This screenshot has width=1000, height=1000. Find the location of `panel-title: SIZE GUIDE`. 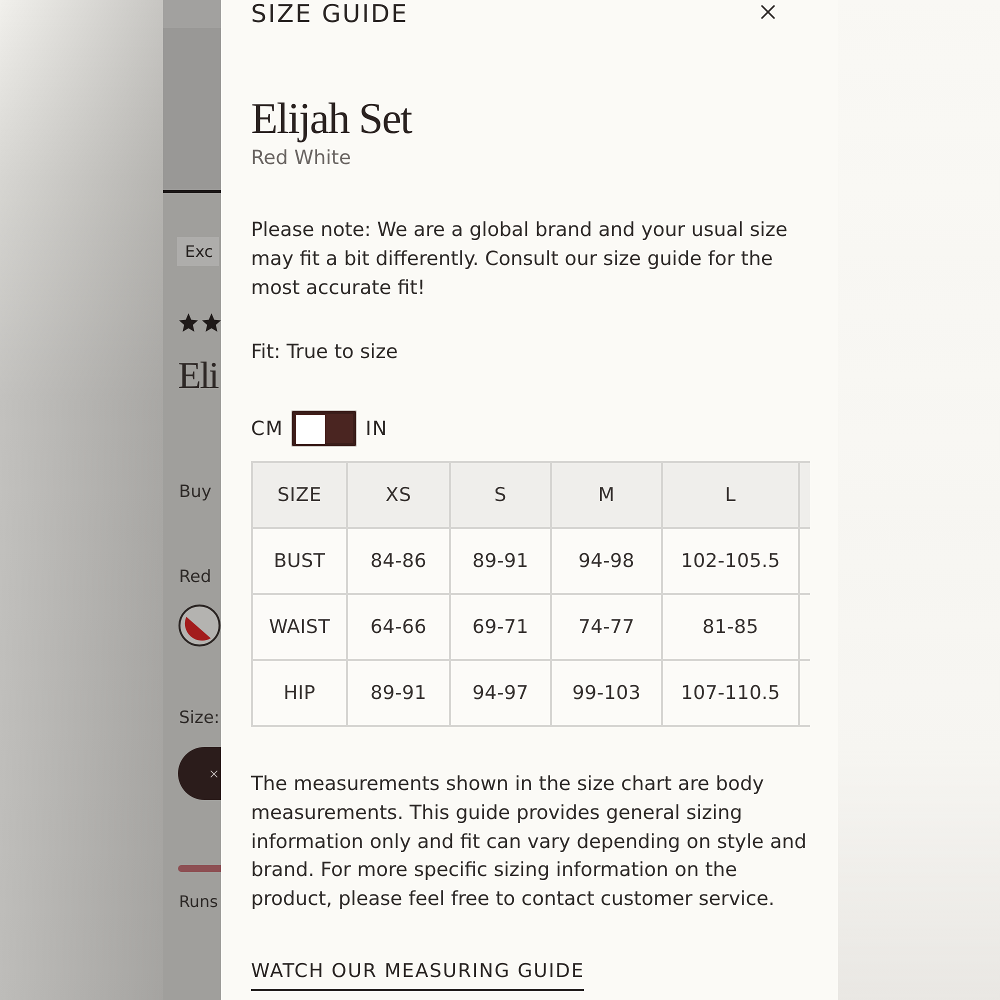

panel-title: SIZE GUIDE is located at coordinates (329, 14).